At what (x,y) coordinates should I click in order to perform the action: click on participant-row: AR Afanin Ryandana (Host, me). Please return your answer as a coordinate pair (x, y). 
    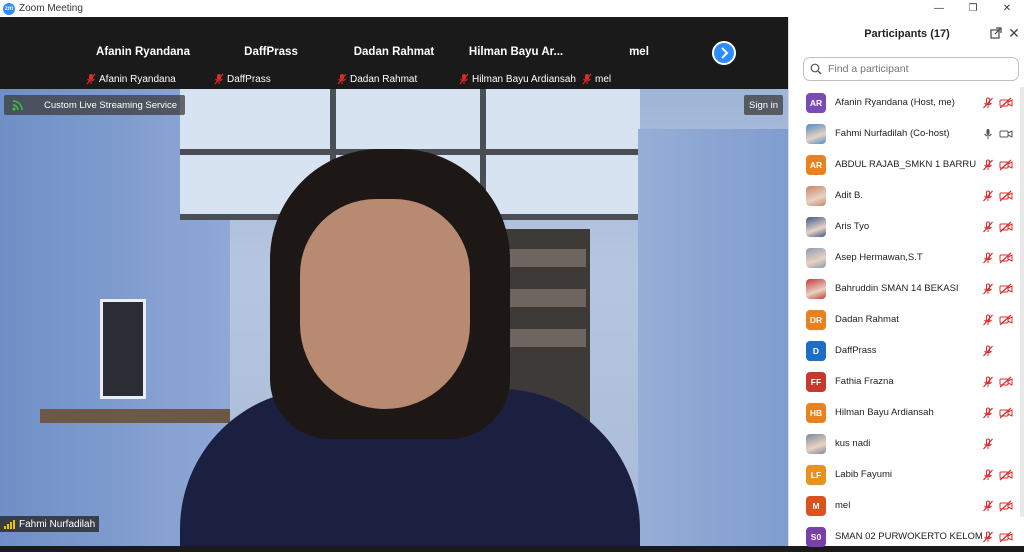
    Looking at the image, I should click on (906, 102).